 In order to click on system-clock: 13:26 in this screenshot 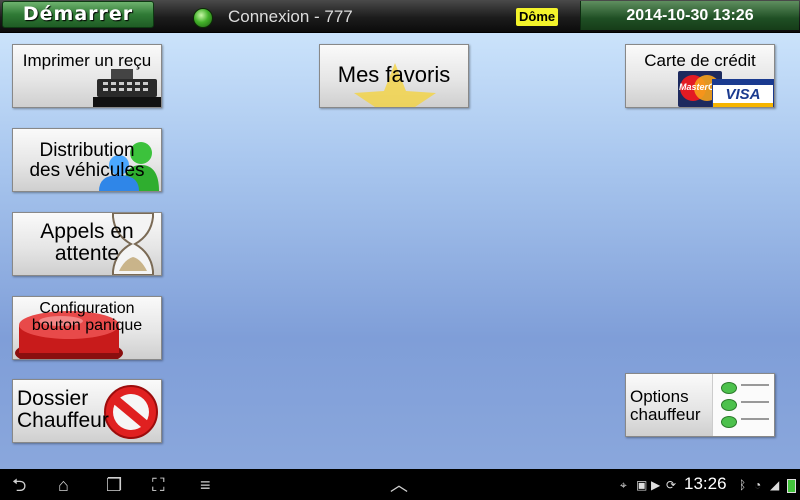, I will do `click(705, 483)`.